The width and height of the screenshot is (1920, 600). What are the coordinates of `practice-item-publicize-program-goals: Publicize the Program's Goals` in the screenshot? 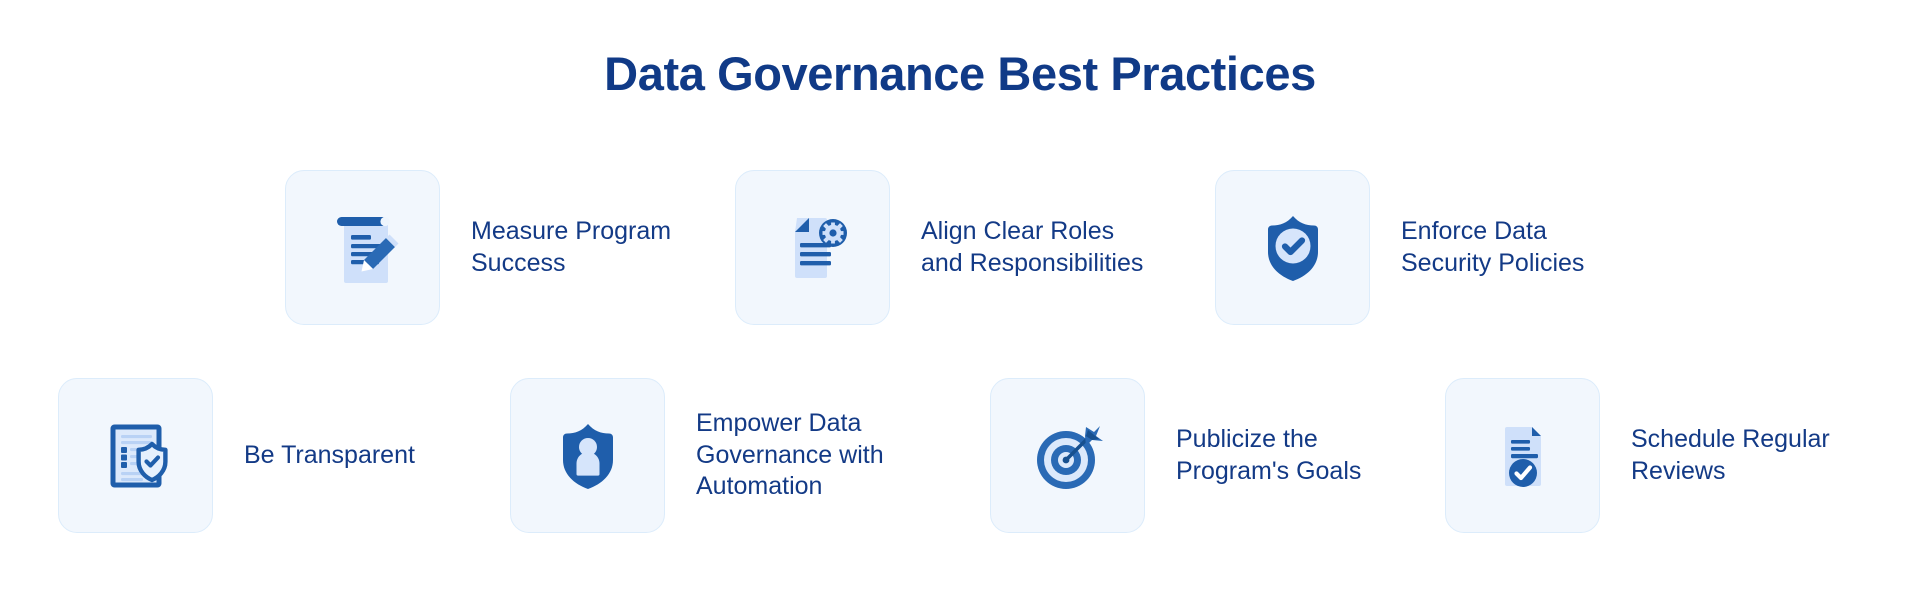 It's located at (1175, 455).